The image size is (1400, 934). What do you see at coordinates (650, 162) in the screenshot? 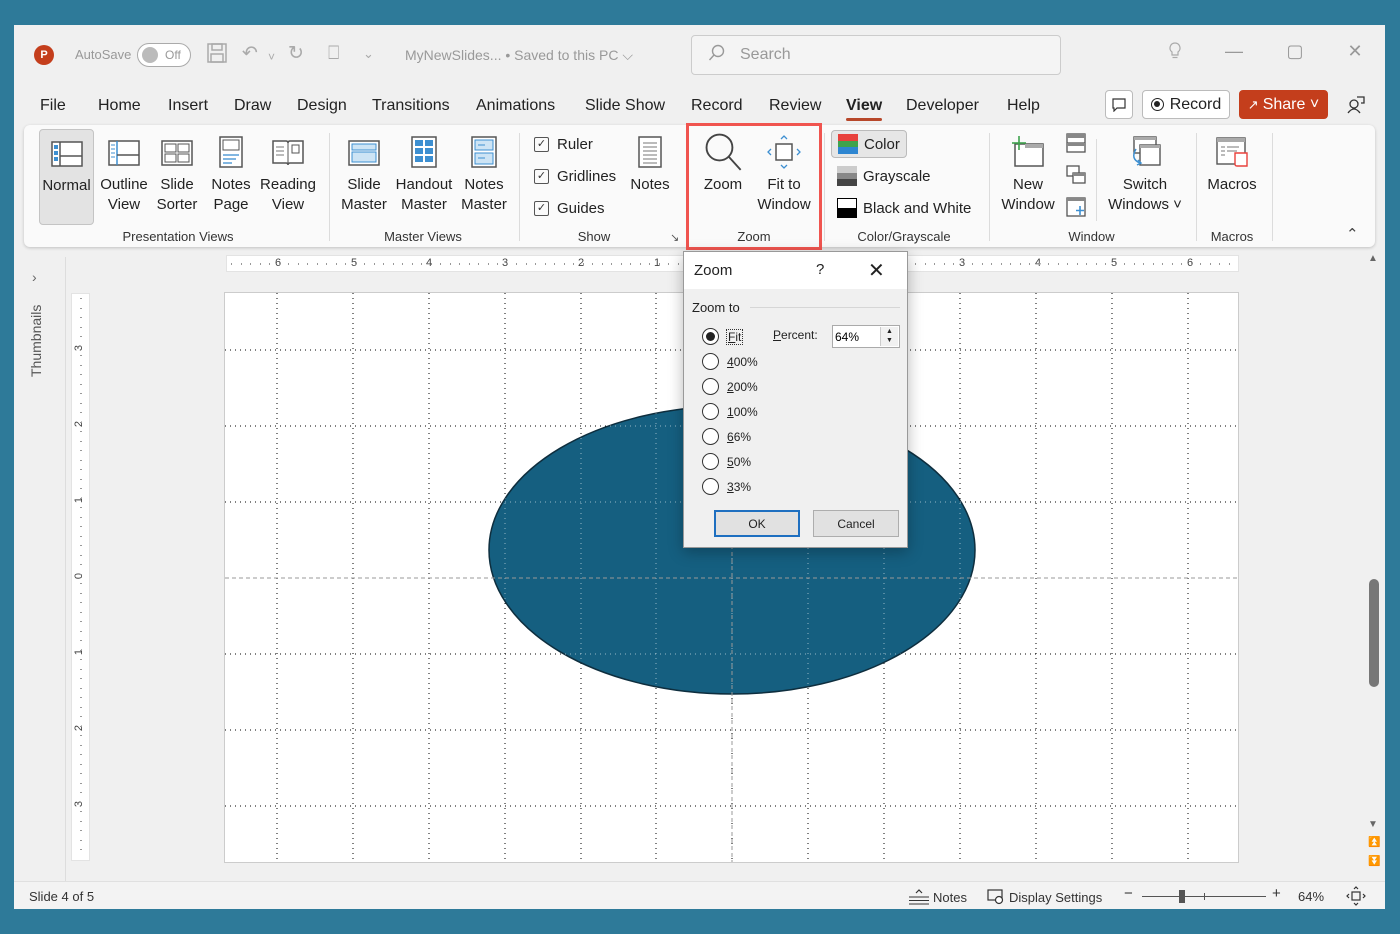
I see `notes-button: Notes` at bounding box center [650, 162].